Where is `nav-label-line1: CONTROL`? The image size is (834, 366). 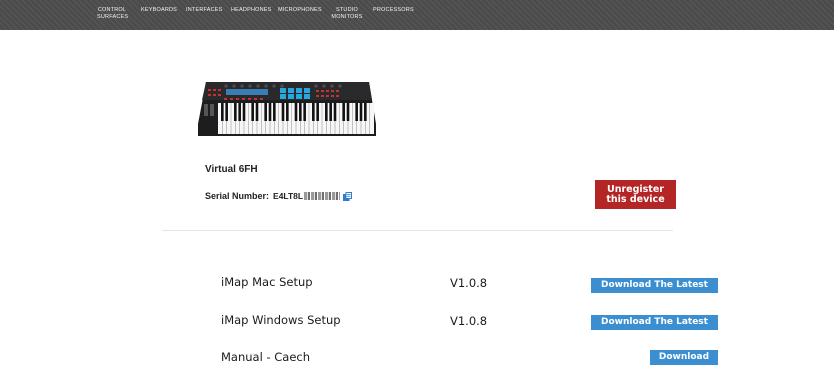 nav-label-line1: CONTROL is located at coordinates (112, 10).